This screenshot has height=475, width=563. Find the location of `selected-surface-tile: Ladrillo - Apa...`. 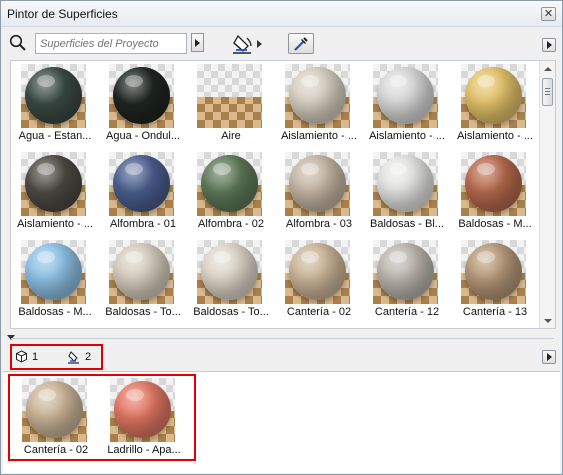

selected-surface-tile: Ladrillo - Apa... is located at coordinates (144, 420).